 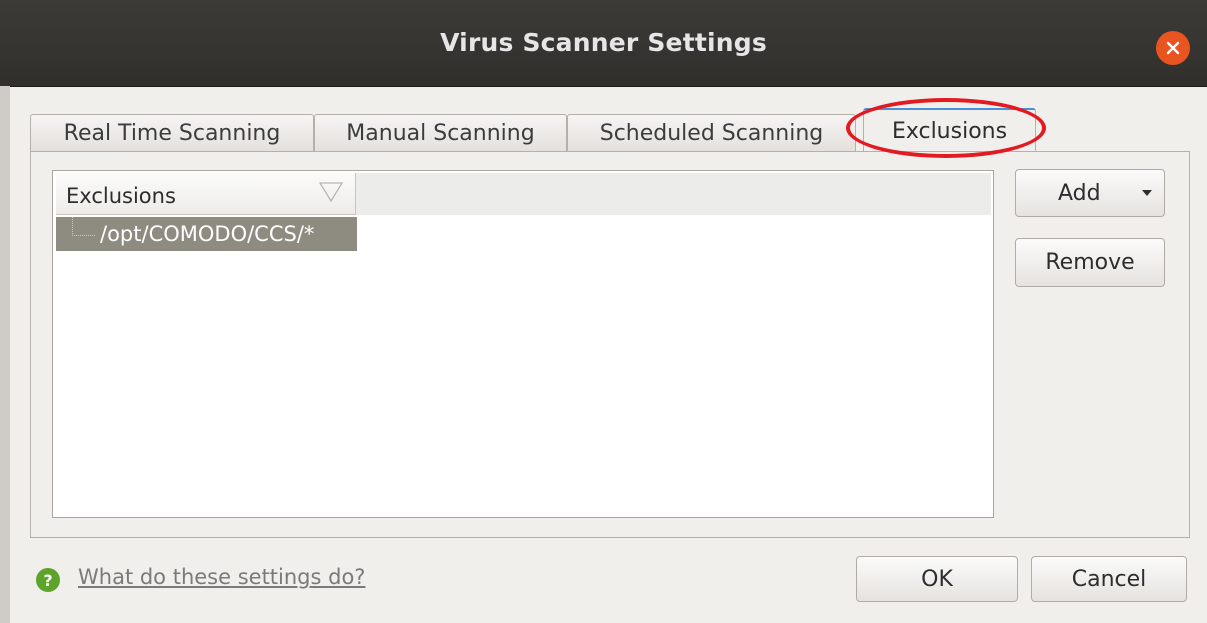 I want to click on help-icon: ?, so click(x=48, y=580).